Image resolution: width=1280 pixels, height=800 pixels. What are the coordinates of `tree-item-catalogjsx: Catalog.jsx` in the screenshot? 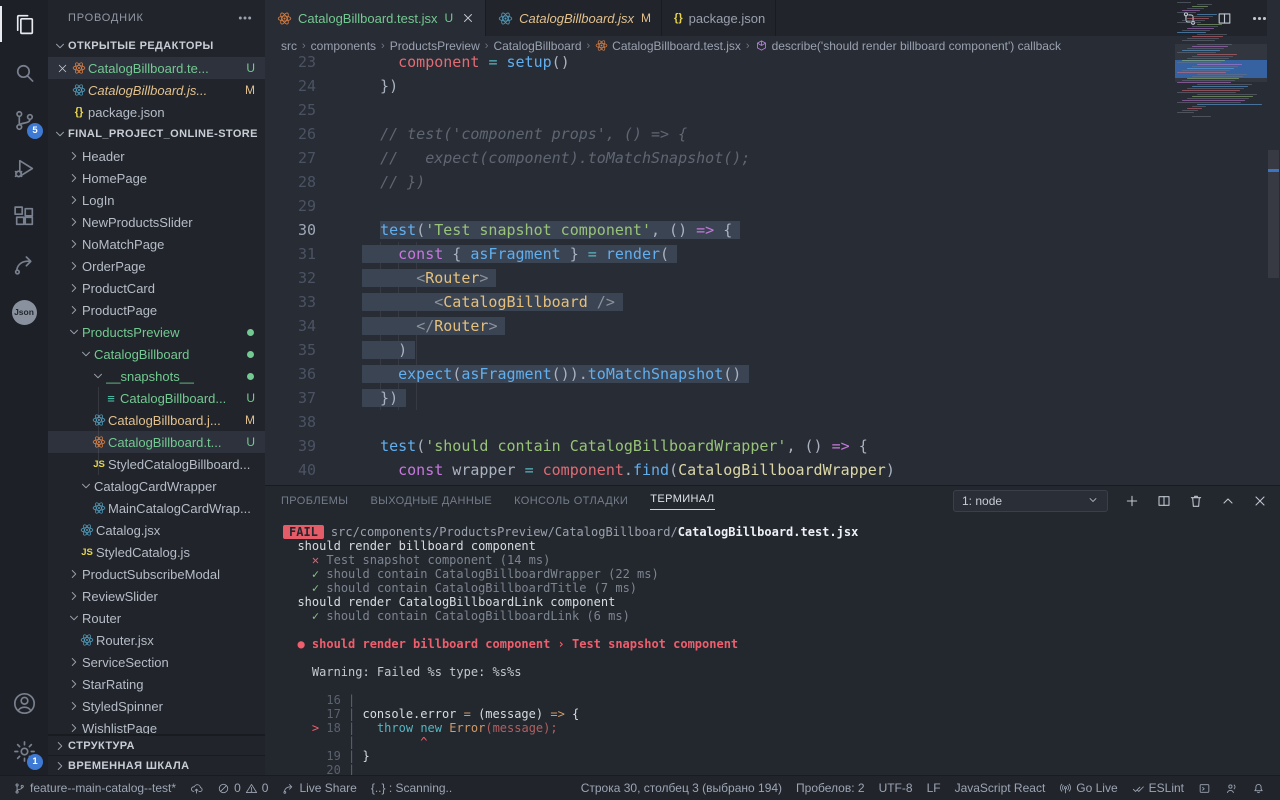 It's located at (156, 530).